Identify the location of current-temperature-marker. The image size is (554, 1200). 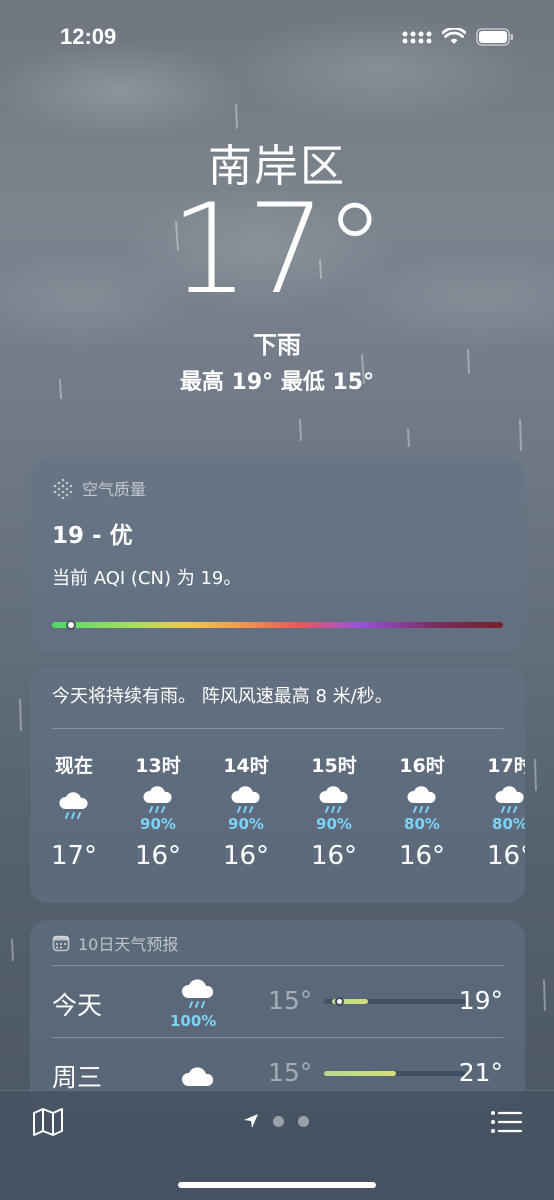
(339, 1001).